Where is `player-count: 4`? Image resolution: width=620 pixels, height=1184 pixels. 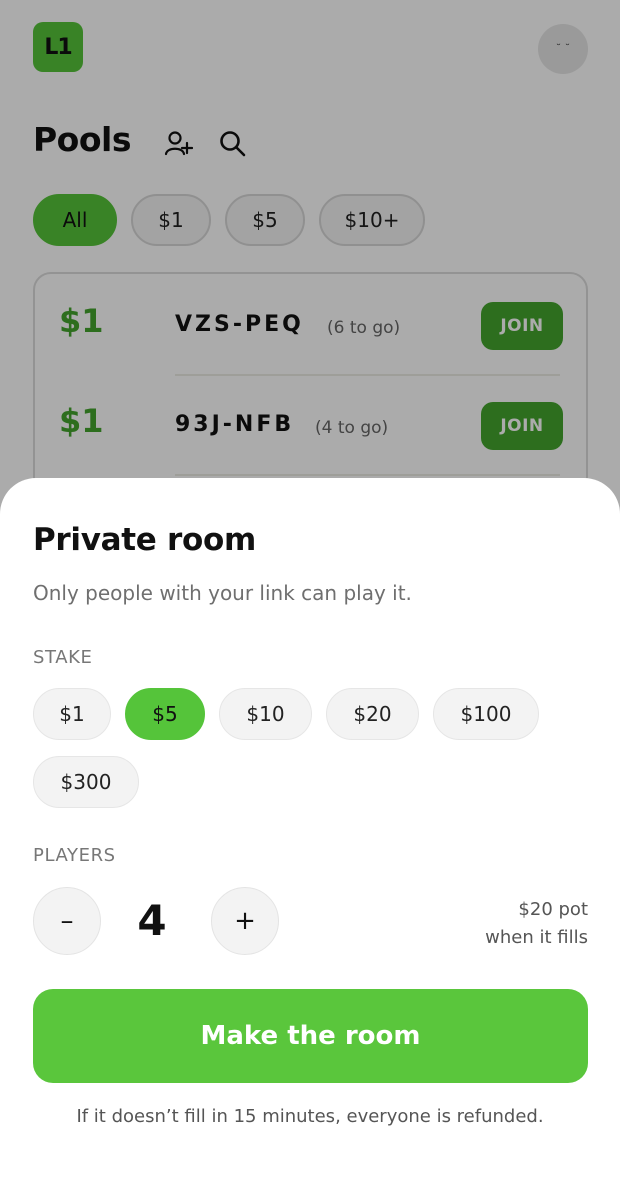
player-count: 4 is located at coordinates (152, 920).